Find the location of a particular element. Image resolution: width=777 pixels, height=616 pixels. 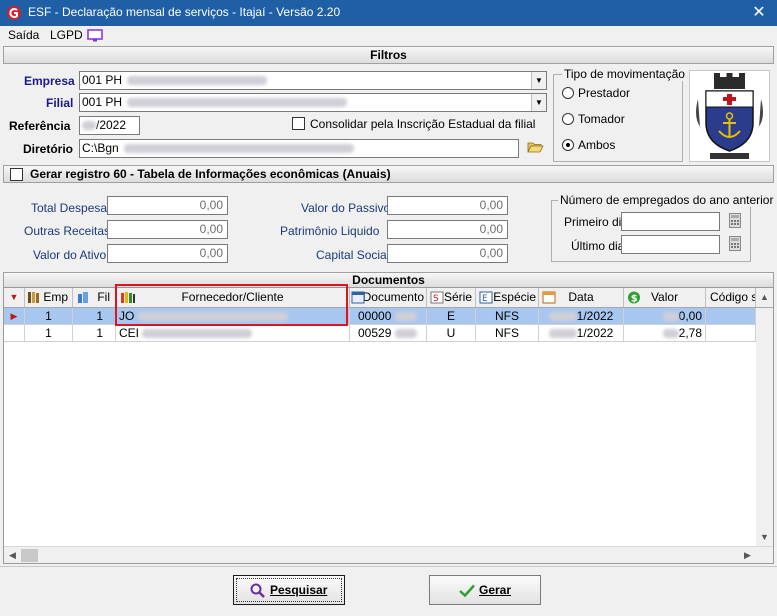

col-fil: Fil is located at coordinates (94, 297).